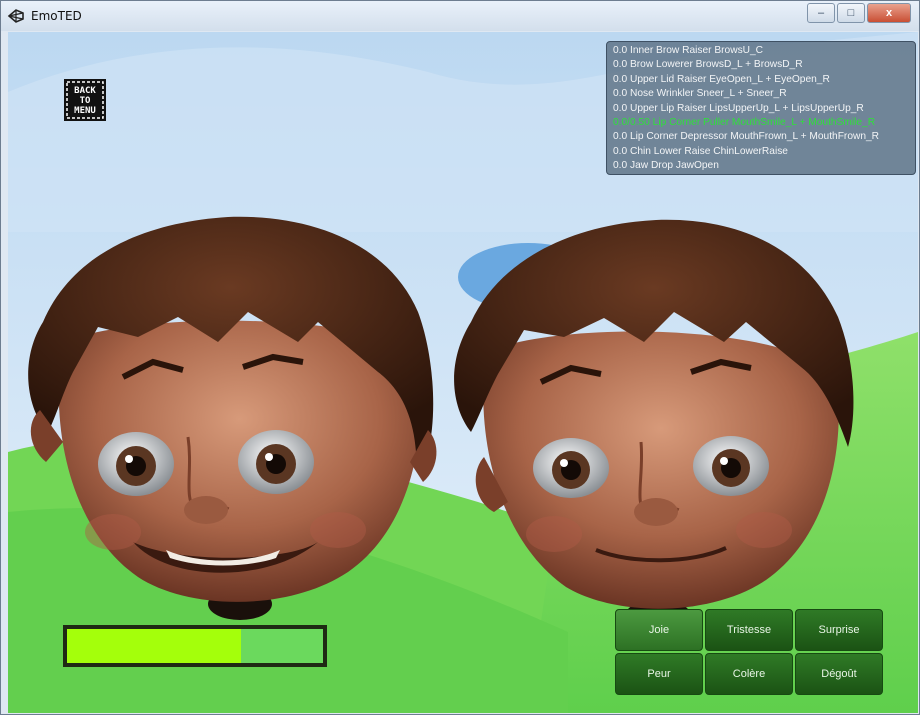 This screenshot has height=715, width=920. What do you see at coordinates (666, 166) in the screenshot?
I see `action-unit-line: 0.0 Jaw Drop JawOpen` at bounding box center [666, 166].